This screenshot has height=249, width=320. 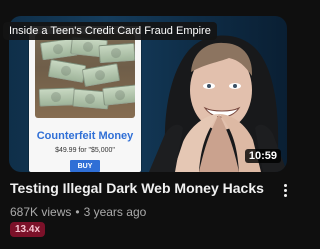 I want to click on video-duration: 10:59, so click(x=262, y=156).